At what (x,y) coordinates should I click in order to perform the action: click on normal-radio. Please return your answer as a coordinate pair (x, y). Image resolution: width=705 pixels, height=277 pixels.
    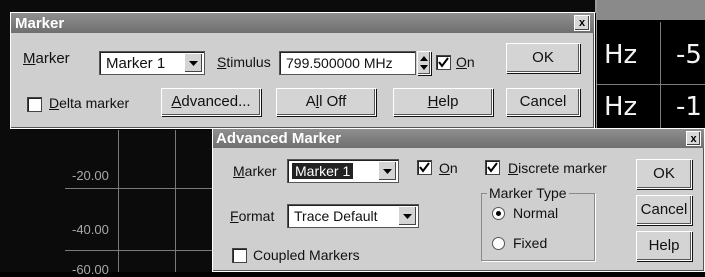
    Looking at the image, I should click on (498, 213).